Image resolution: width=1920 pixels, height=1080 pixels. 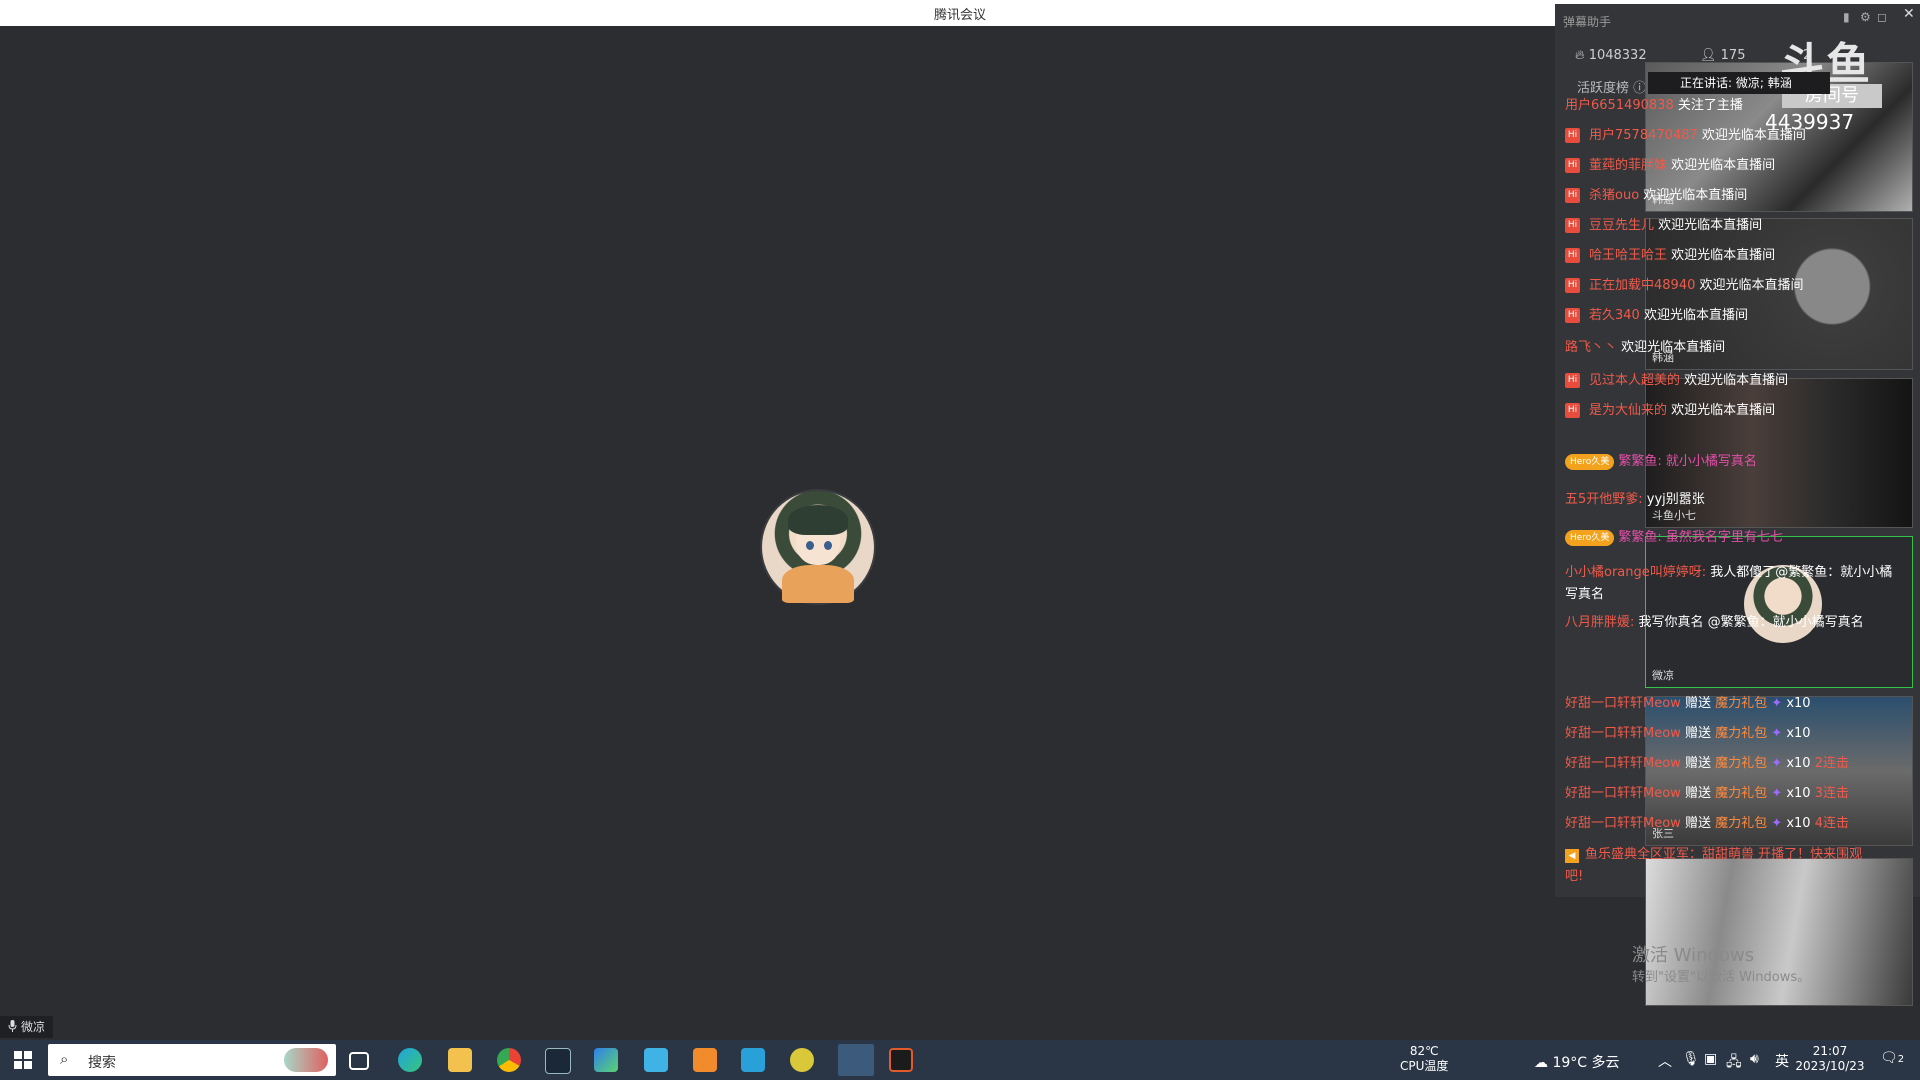 What do you see at coordinates (1685, 133) in the screenshot?
I see `list-item: Hi 用户7578470487 欢迎光临本直播间` at bounding box center [1685, 133].